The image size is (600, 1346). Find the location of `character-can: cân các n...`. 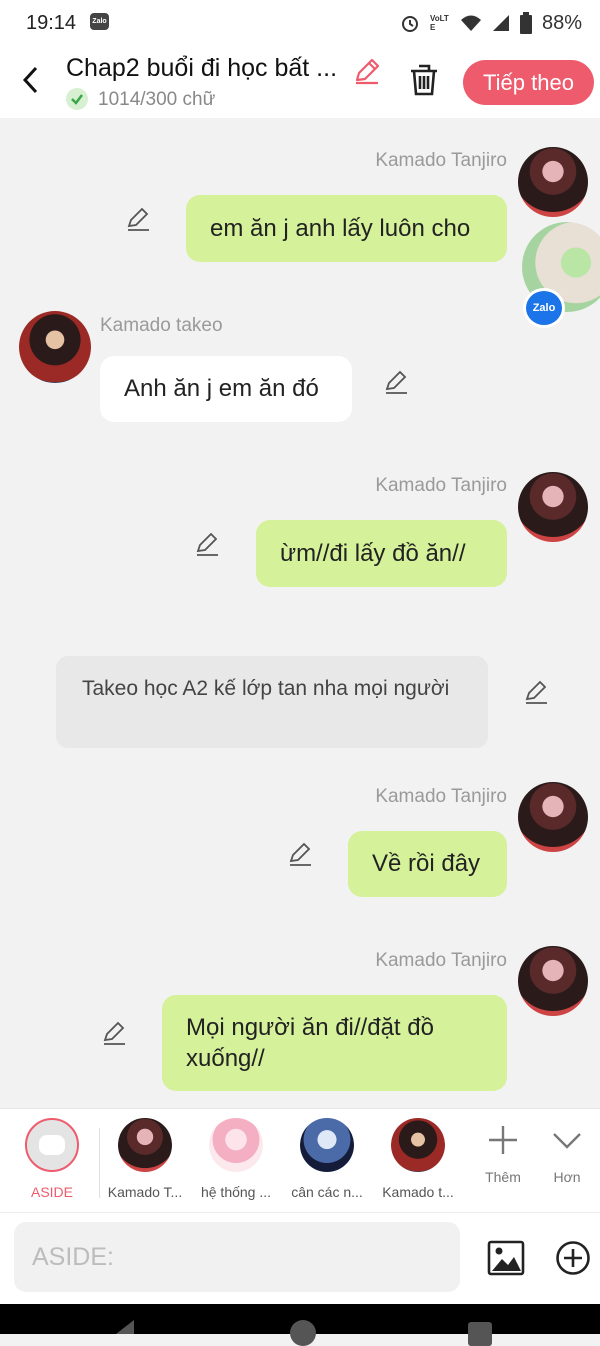

character-can: cân các n... is located at coordinates (327, 1159).